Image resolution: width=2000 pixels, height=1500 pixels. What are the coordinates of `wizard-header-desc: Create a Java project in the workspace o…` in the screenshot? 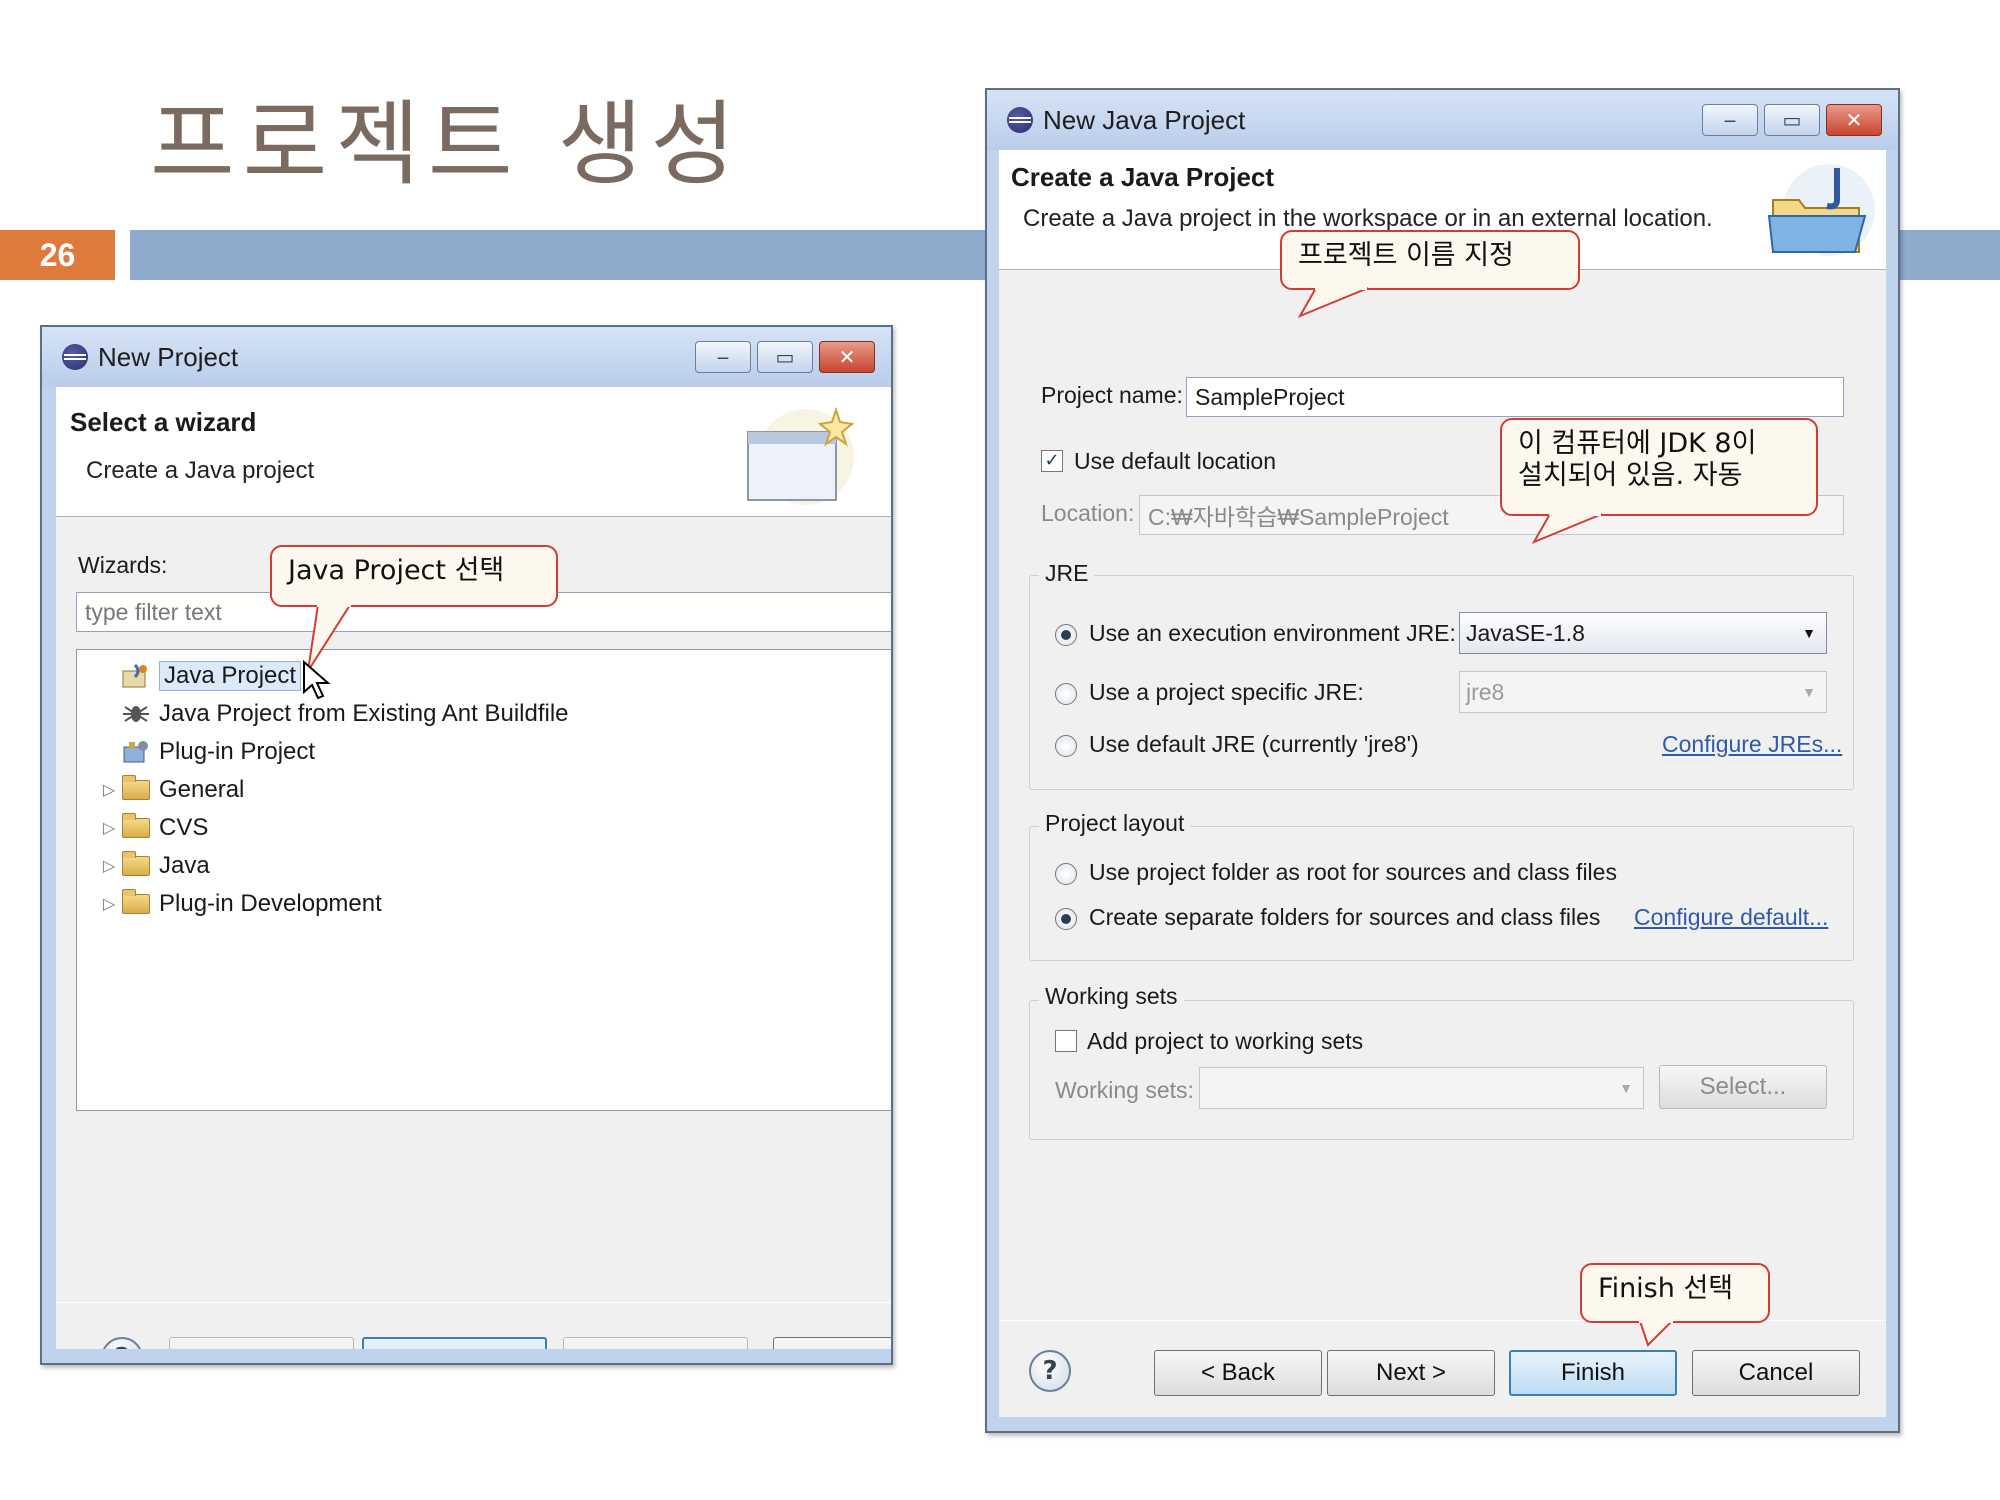 It's located at (1368, 218).